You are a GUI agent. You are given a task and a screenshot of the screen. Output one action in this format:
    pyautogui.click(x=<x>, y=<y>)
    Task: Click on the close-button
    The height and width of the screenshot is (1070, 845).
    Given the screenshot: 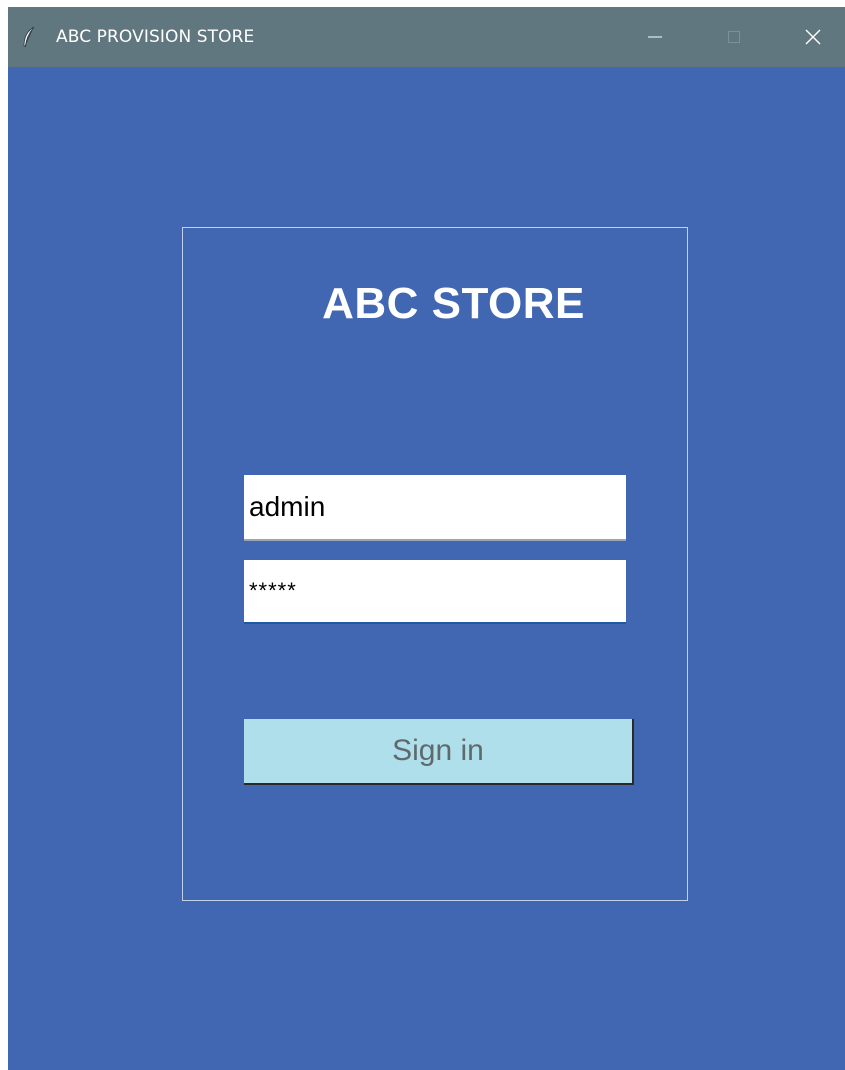 What is the action you would take?
    pyautogui.click(x=811, y=37)
    